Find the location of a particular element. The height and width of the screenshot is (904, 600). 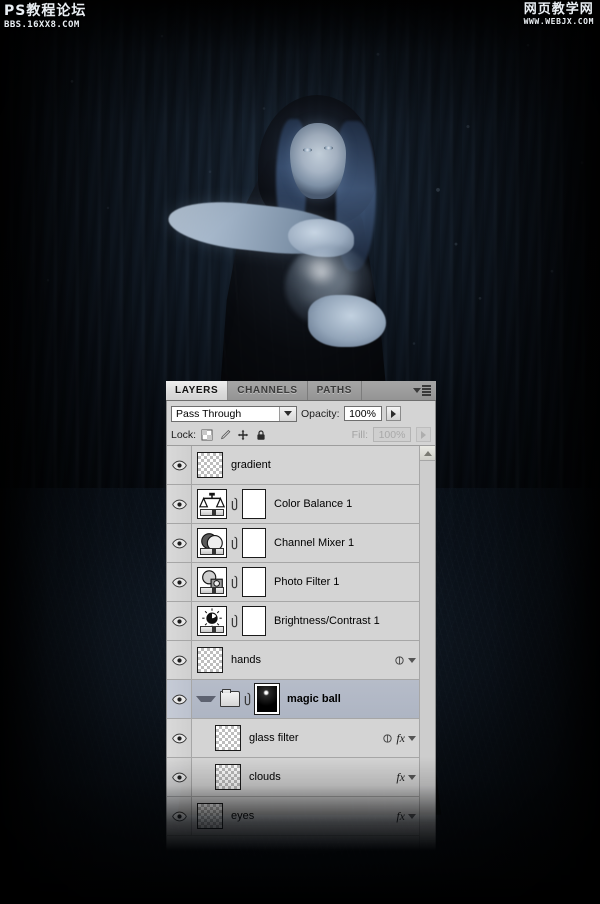

layer-row-hands: hands is located at coordinates (293, 660).